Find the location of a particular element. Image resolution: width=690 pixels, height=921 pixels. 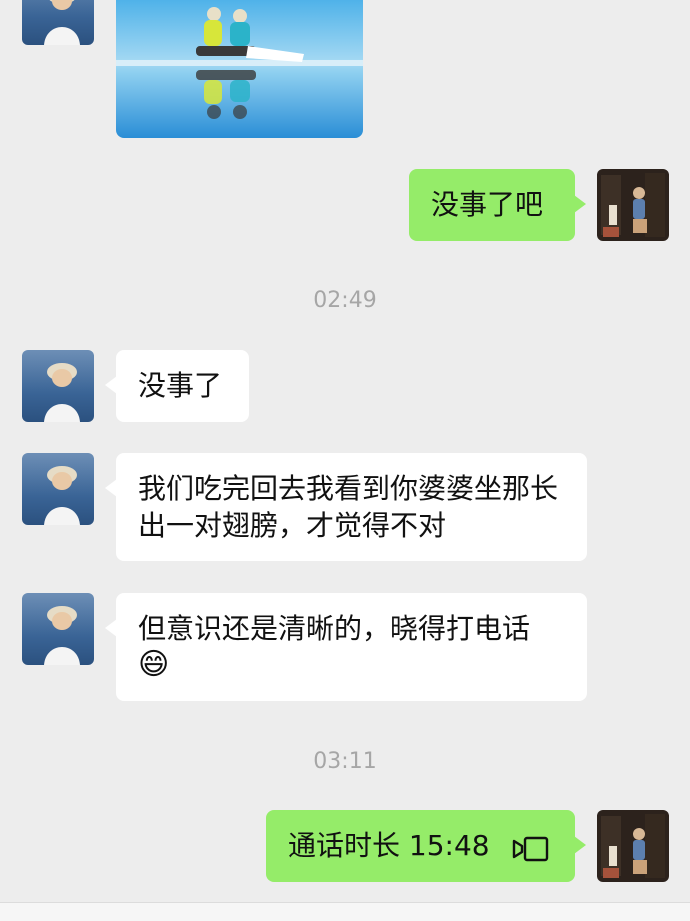

call-record-message: 通话时长 15:48 is located at coordinates (426, 846).